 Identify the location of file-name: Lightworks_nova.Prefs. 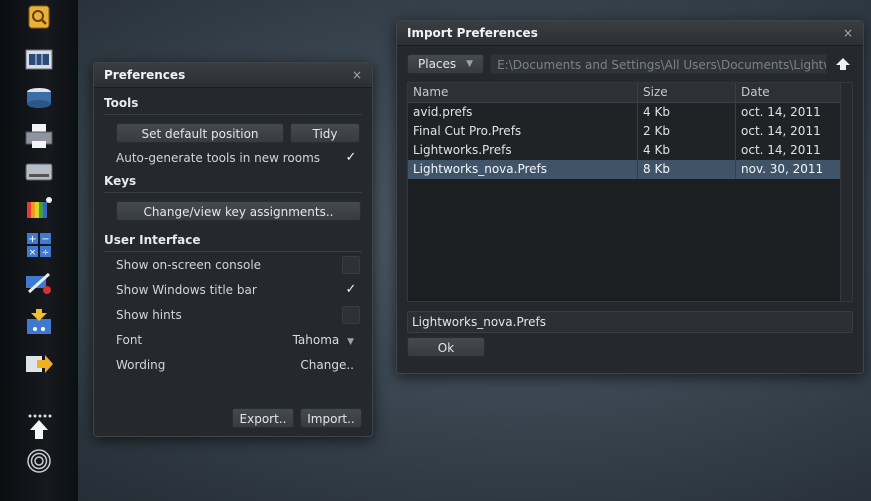
(523, 169).